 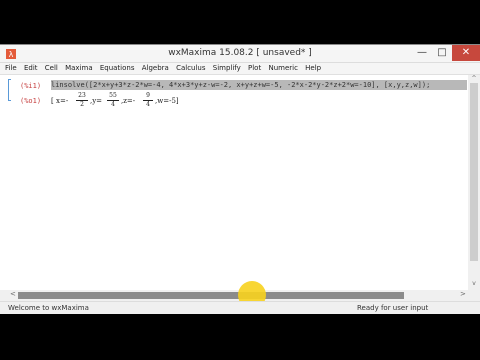 I want to click on output-w-part: ,w=-5], so click(x=167, y=101).